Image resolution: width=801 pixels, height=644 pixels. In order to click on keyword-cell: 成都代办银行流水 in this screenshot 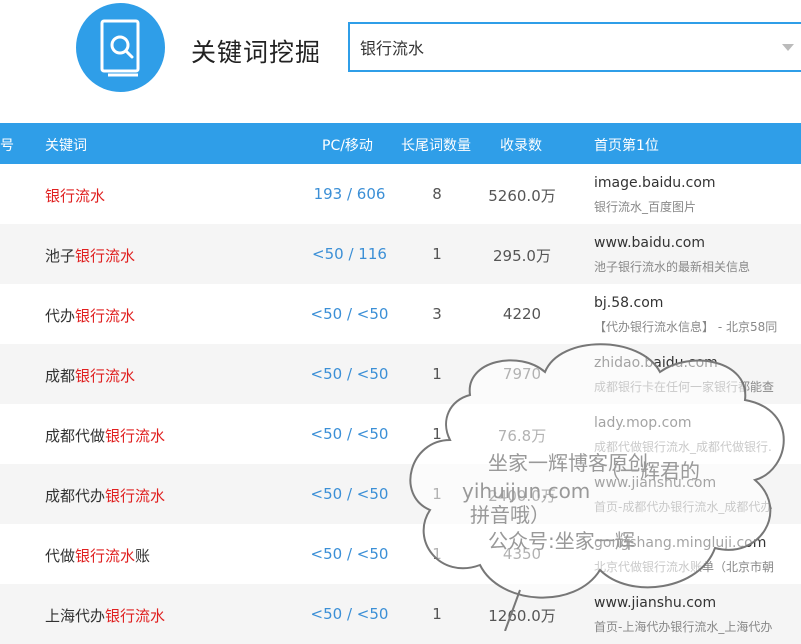, I will do `click(105, 495)`.